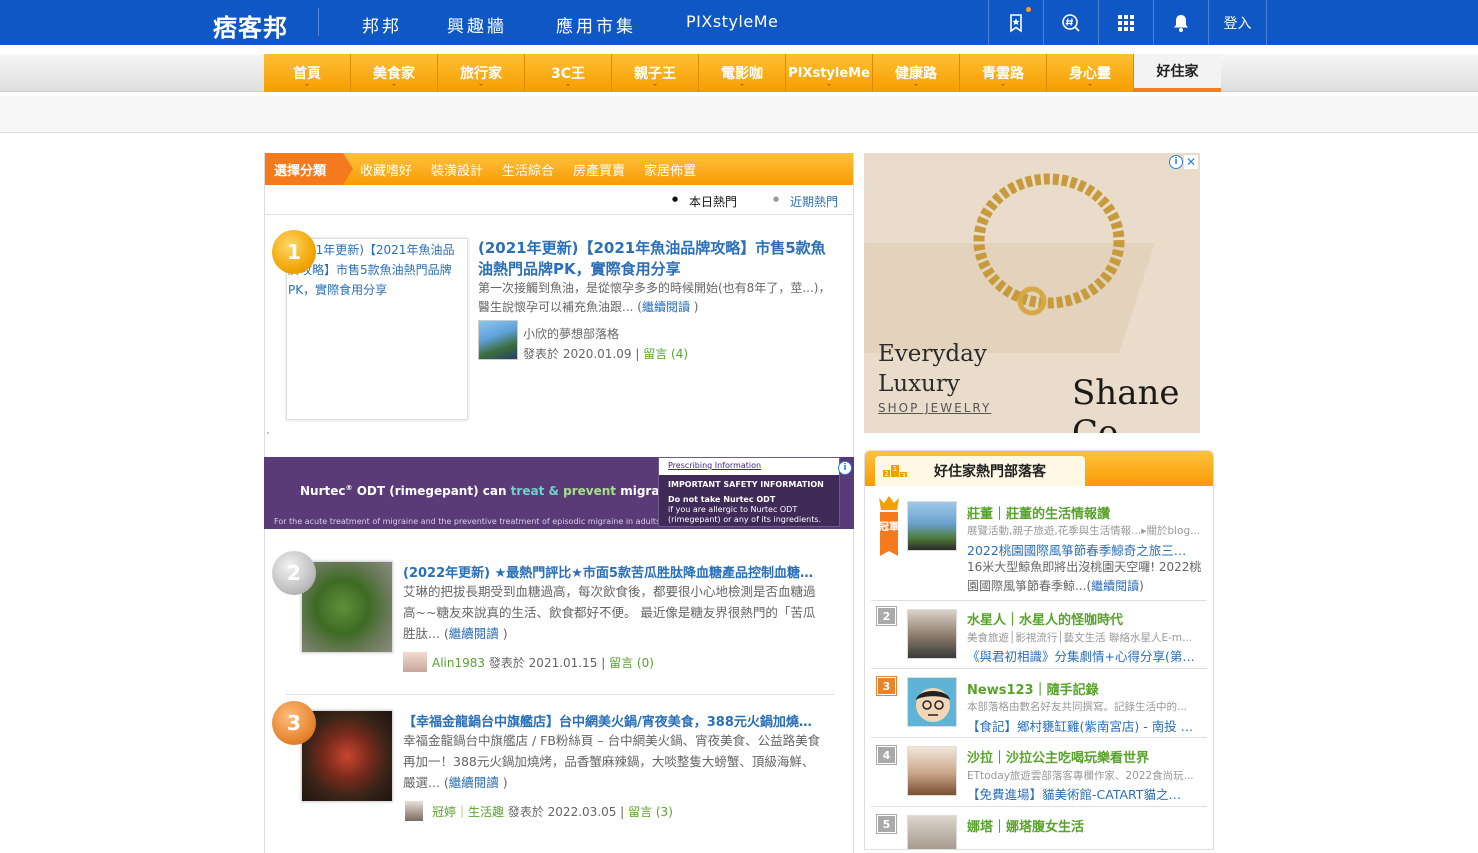 The width and height of the screenshot is (1478, 853). I want to click on topnav-pixstyleme: PIXstyleMe, so click(732, 21).